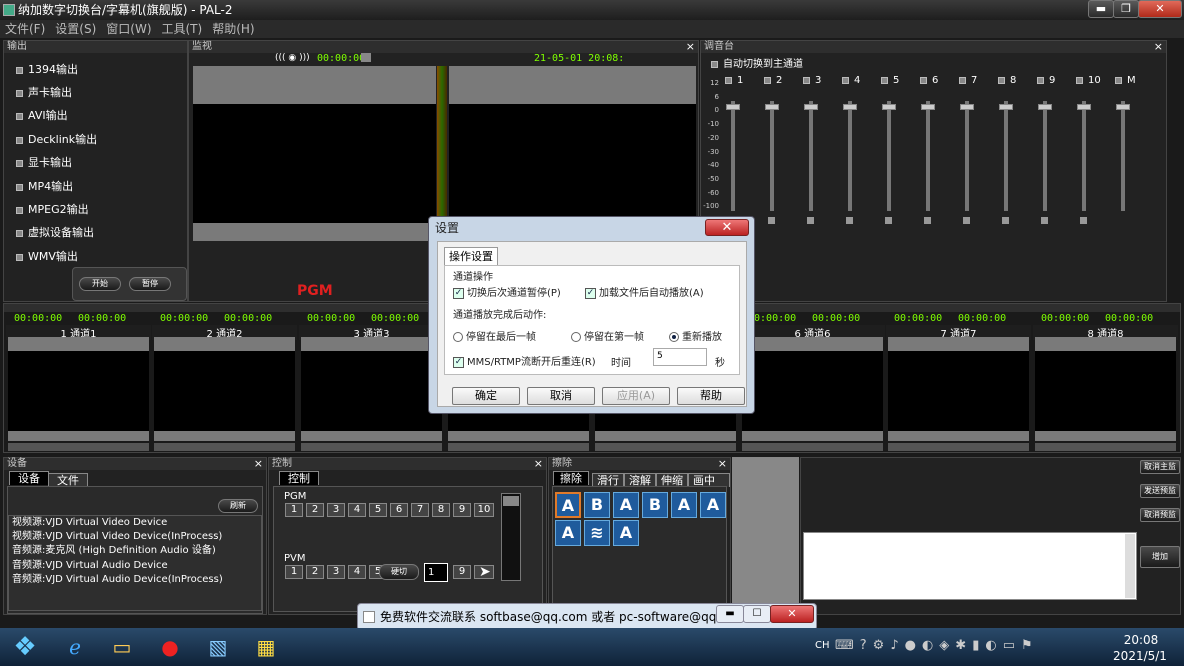 The width and height of the screenshot is (1184, 666). I want to click on list-item: 音频源:VJD Virtual Audio Device, so click(136, 566).